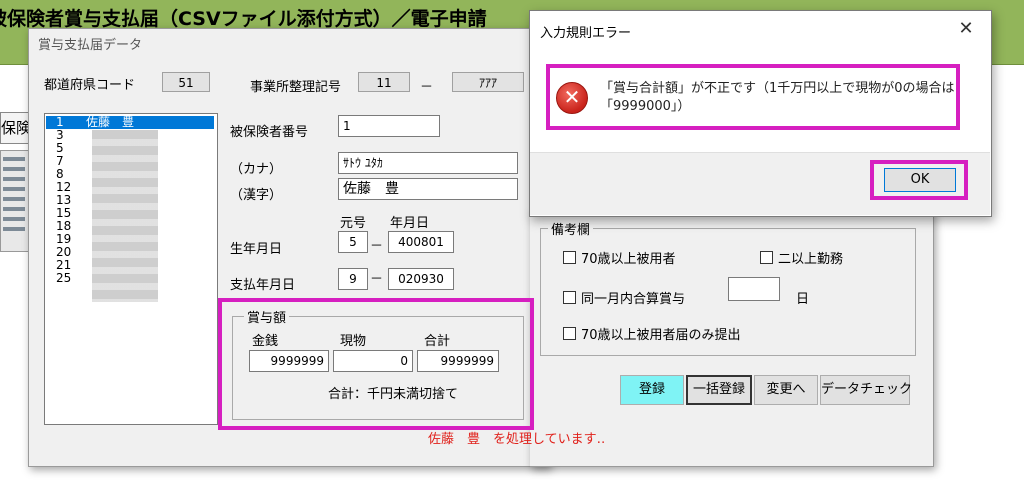 Image resolution: width=1024 pixels, height=481 pixels. What do you see at coordinates (569, 297) in the screenshot?
I see `same-month-checkbox-box` at bounding box center [569, 297].